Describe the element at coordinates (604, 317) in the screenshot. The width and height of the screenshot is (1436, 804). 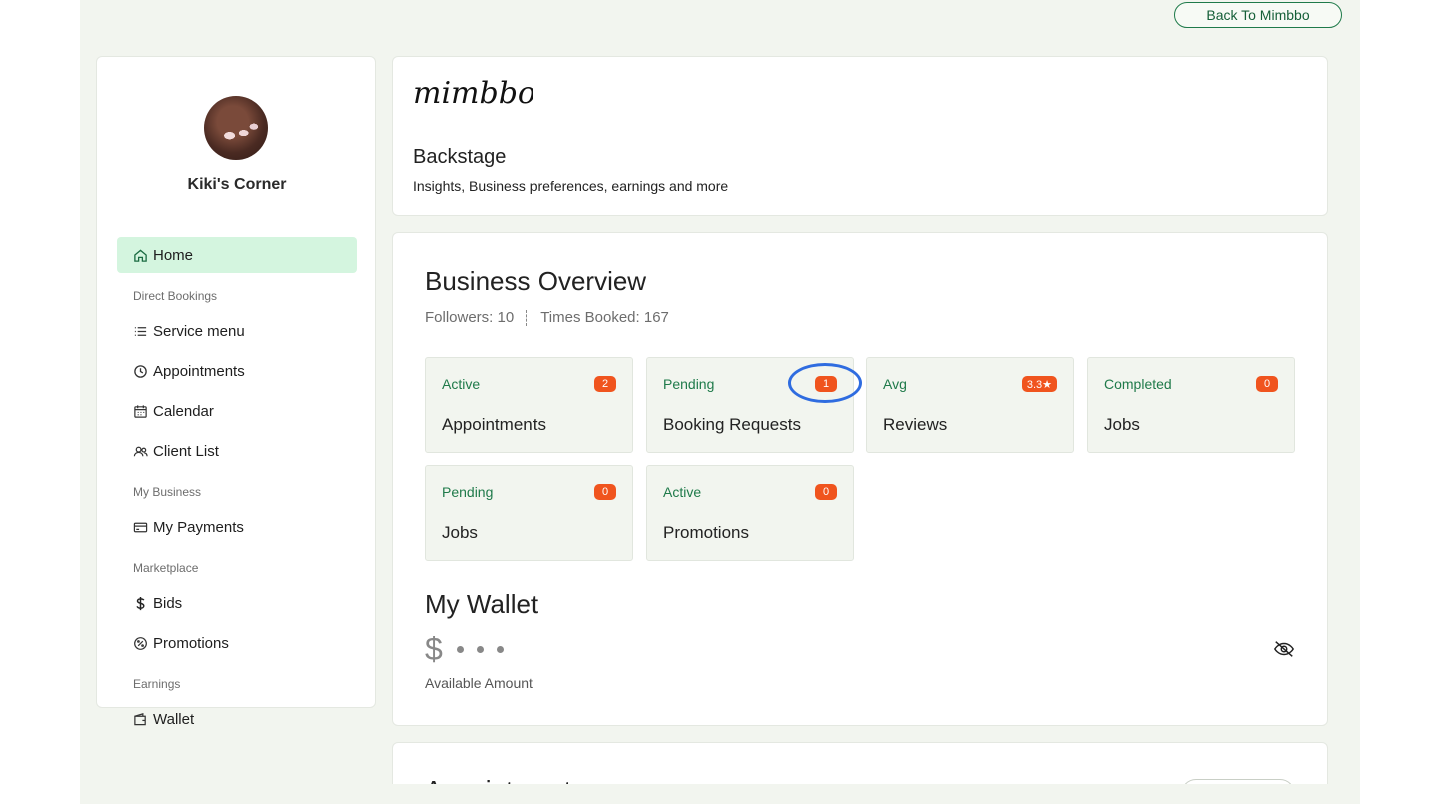
I see `times-booked-count: Times Booked: 167` at that location.